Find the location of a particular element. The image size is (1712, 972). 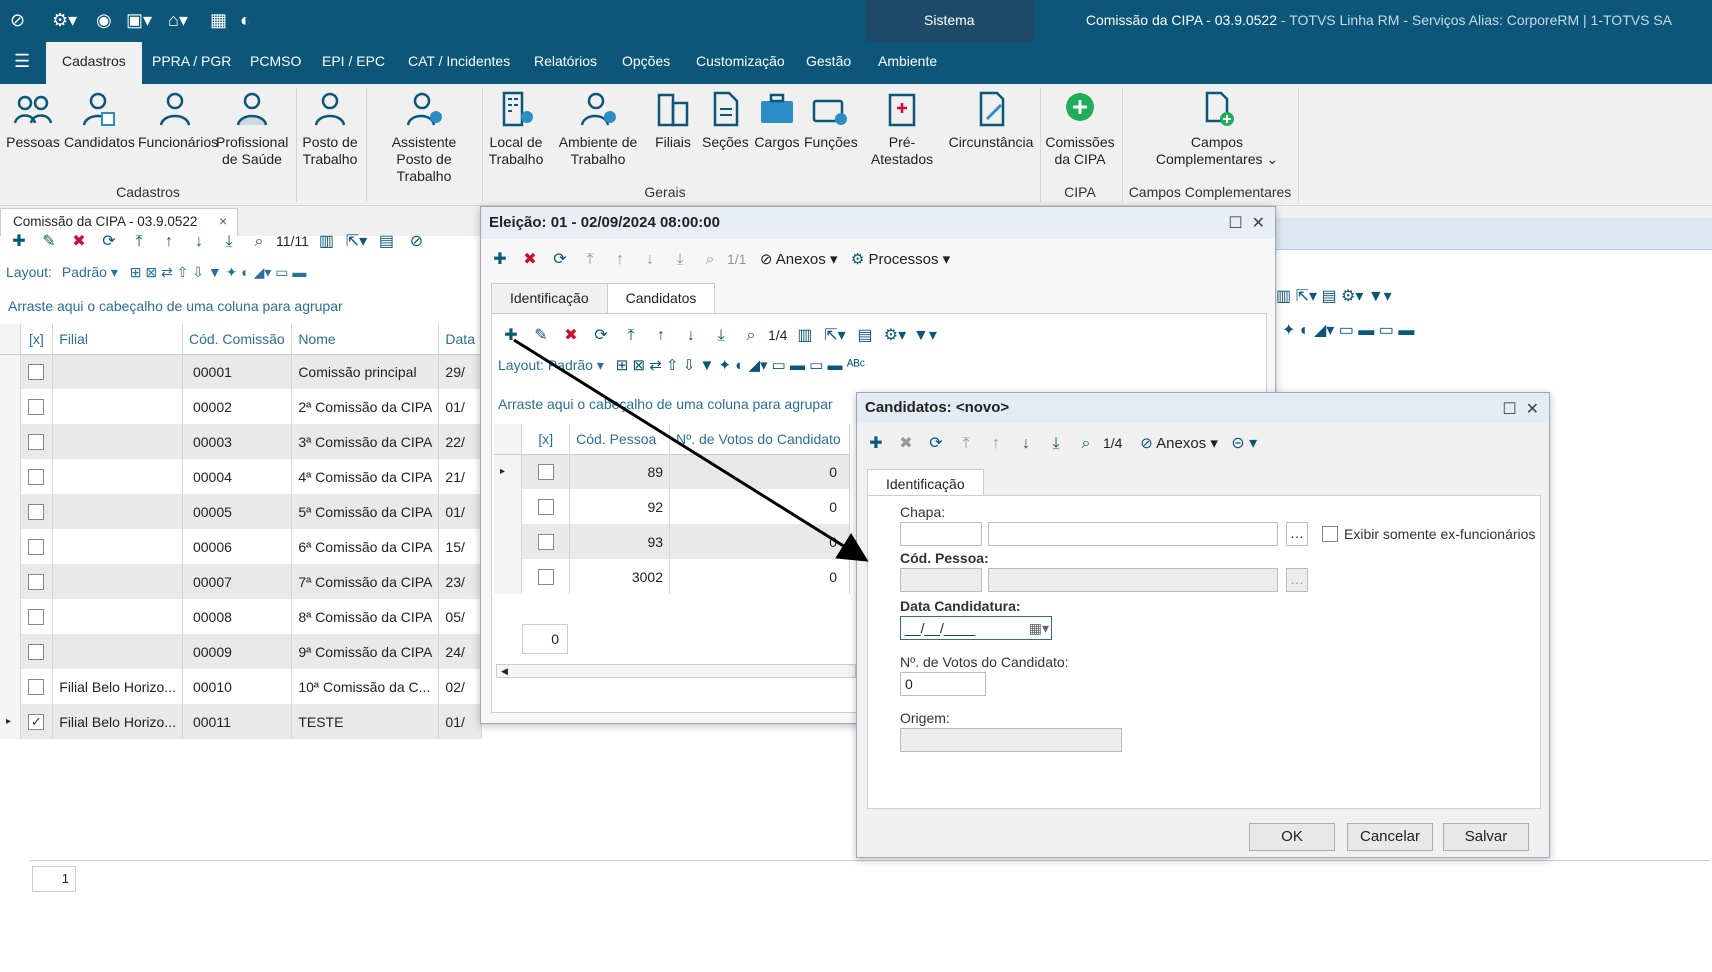

ribbon-candidatos: Candidatos is located at coordinates (99, 119).